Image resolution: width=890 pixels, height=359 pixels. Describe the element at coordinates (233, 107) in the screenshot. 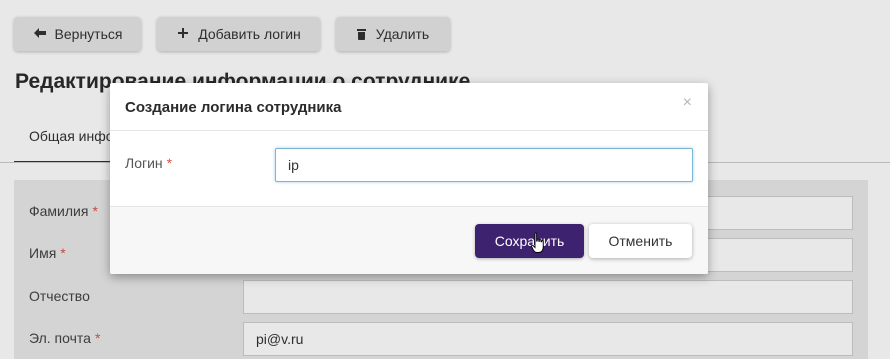

I see `modal-title: Создание логина сотрудника` at that location.